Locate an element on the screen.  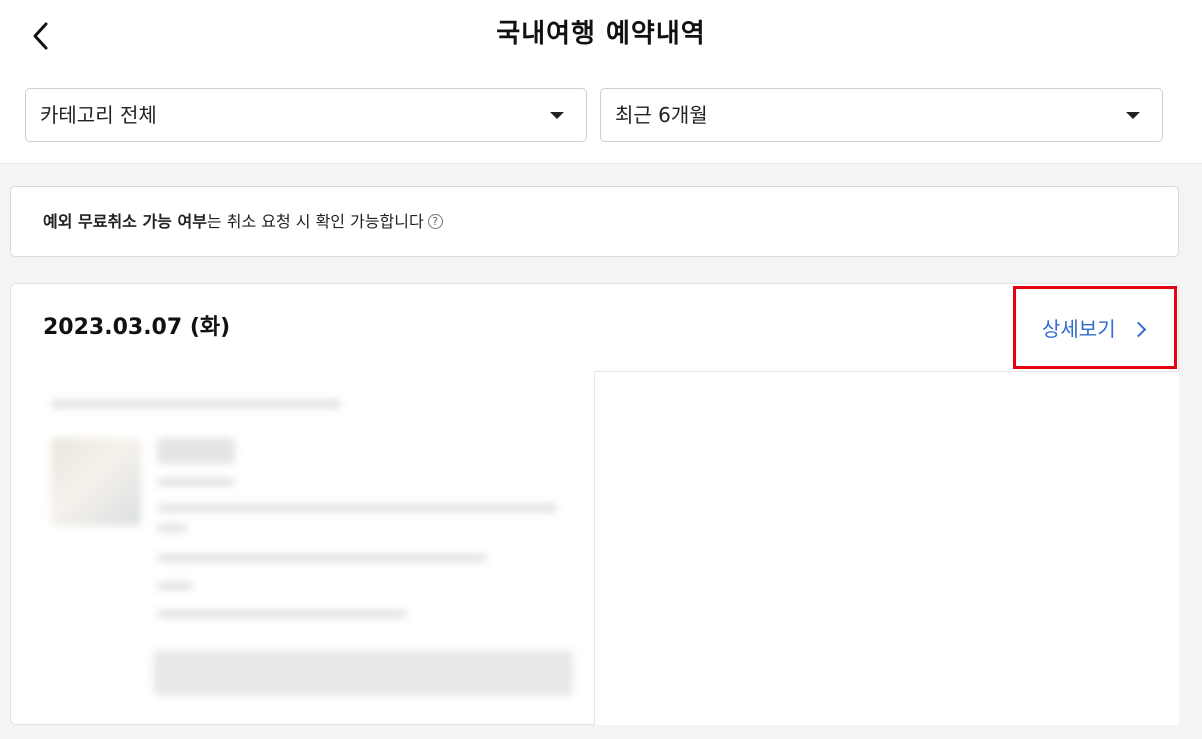
detail-view-label: 상세보기 is located at coordinates (1079, 329).